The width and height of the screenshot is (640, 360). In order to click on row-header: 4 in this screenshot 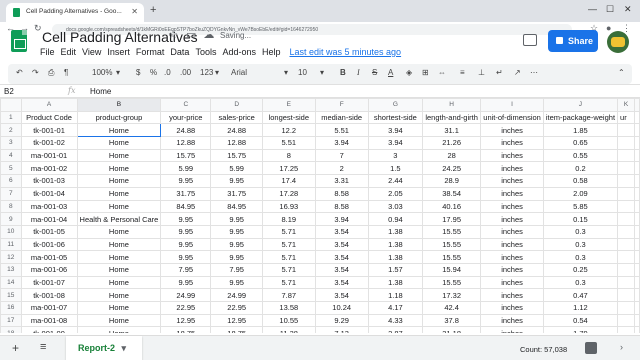, I will do `click(11, 155)`.